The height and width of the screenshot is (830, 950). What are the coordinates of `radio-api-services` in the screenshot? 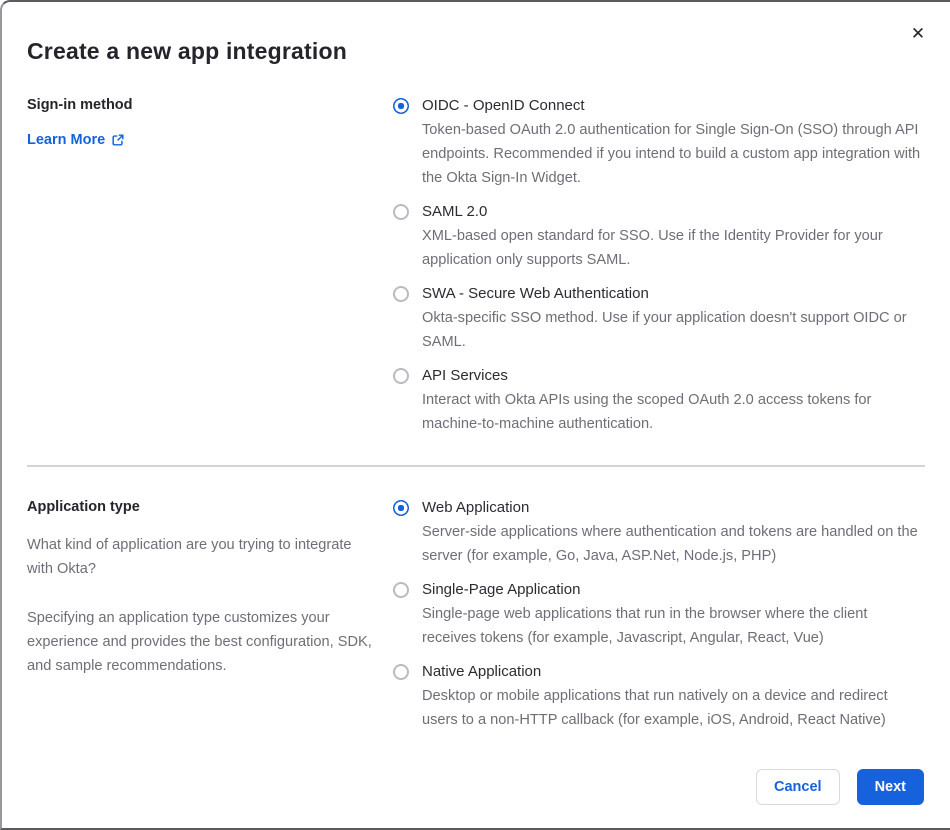 It's located at (401, 376).